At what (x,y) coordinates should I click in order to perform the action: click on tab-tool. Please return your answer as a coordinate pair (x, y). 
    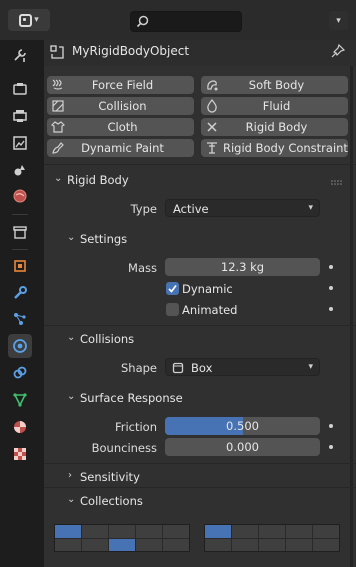
    Looking at the image, I should click on (20, 55).